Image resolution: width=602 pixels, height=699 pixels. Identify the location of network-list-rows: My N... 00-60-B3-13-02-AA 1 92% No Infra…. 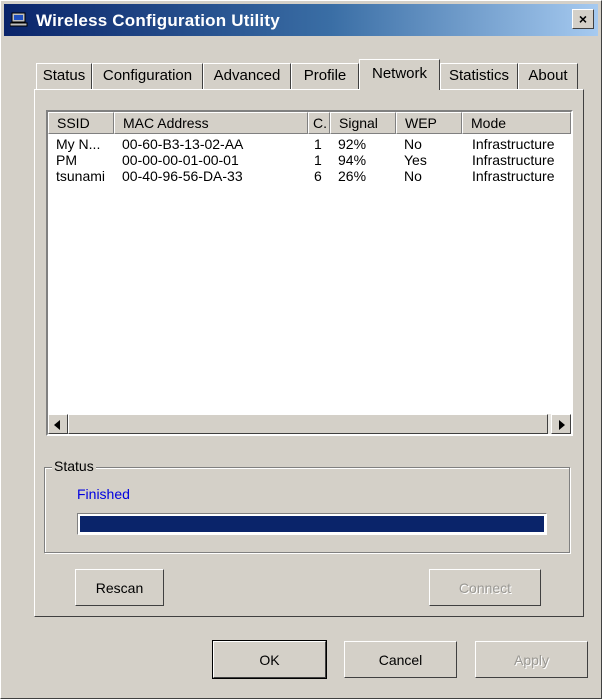
(309, 160).